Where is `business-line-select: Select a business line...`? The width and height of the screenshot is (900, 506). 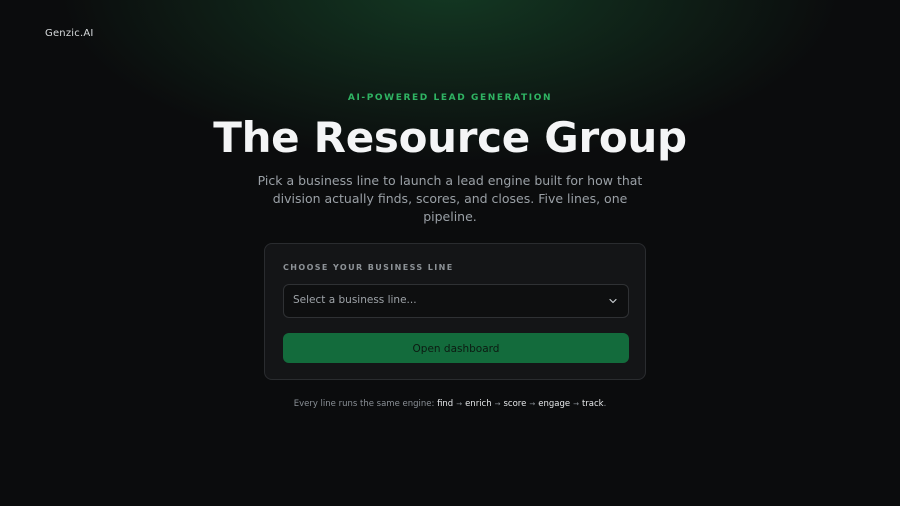 business-line-select: Select a business line... is located at coordinates (456, 301).